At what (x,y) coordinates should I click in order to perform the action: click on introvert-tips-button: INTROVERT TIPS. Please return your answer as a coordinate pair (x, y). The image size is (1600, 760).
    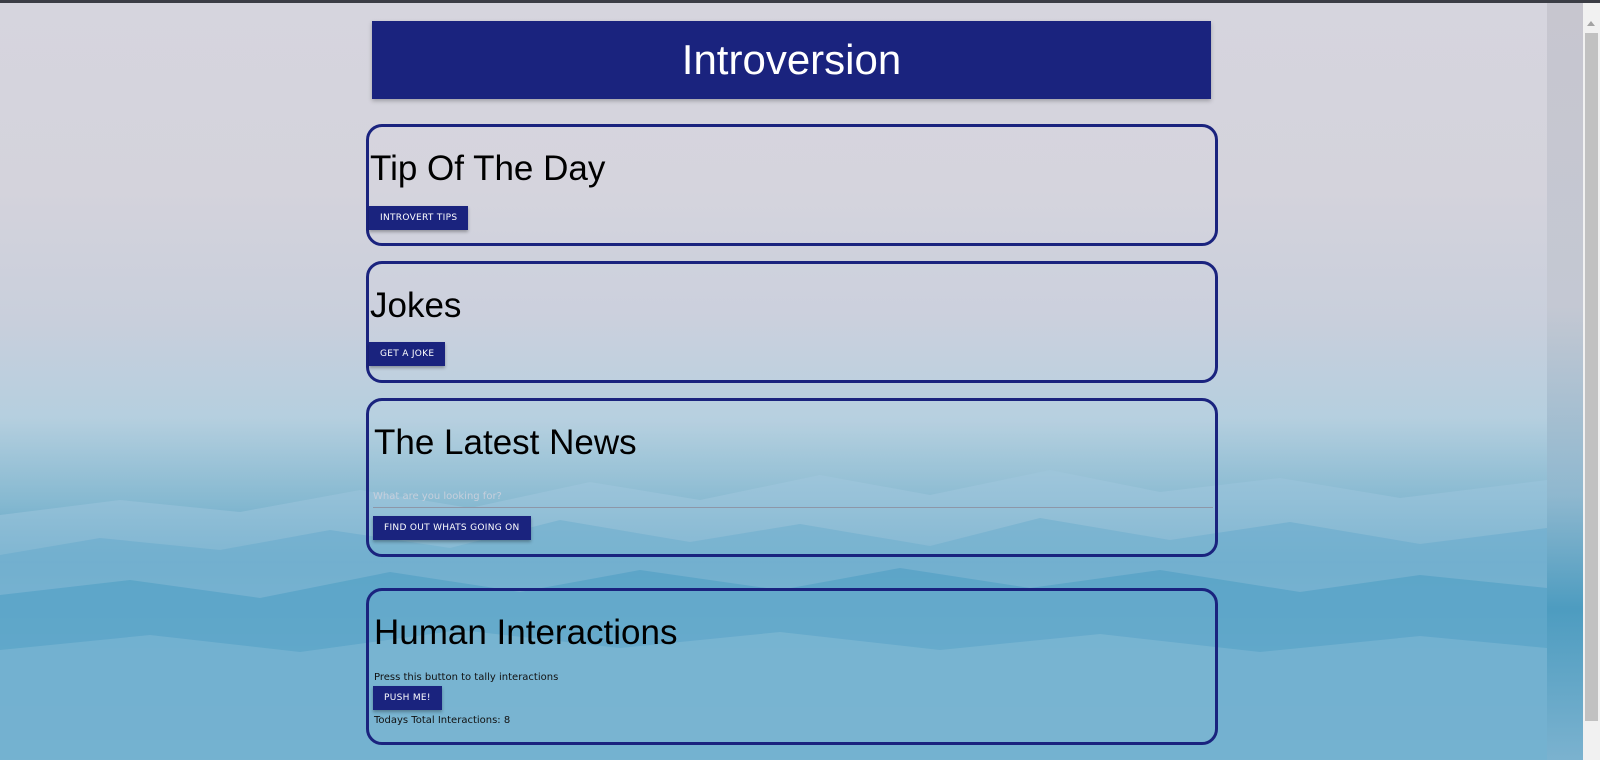
    Looking at the image, I should click on (419, 218).